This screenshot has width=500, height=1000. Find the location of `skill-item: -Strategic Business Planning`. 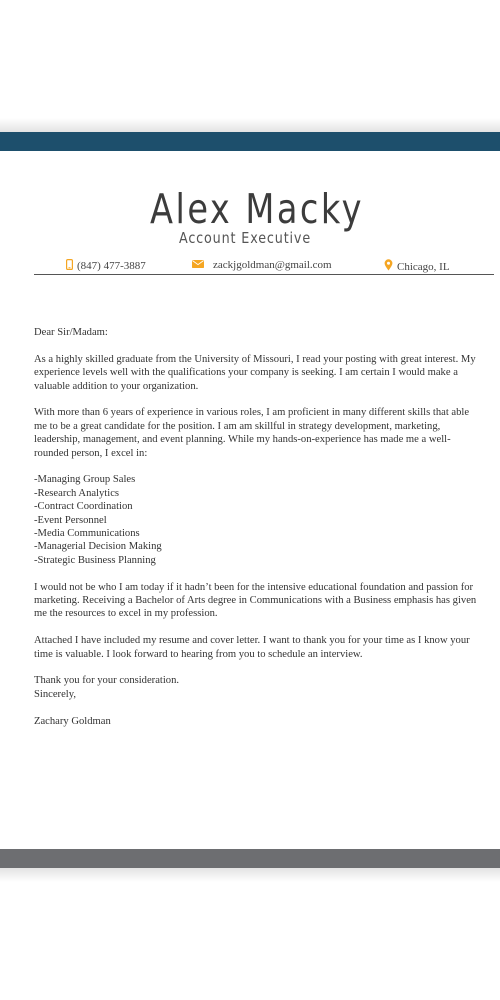

skill-item: -Strategic Business Planning is located at coordinates (95, 560).